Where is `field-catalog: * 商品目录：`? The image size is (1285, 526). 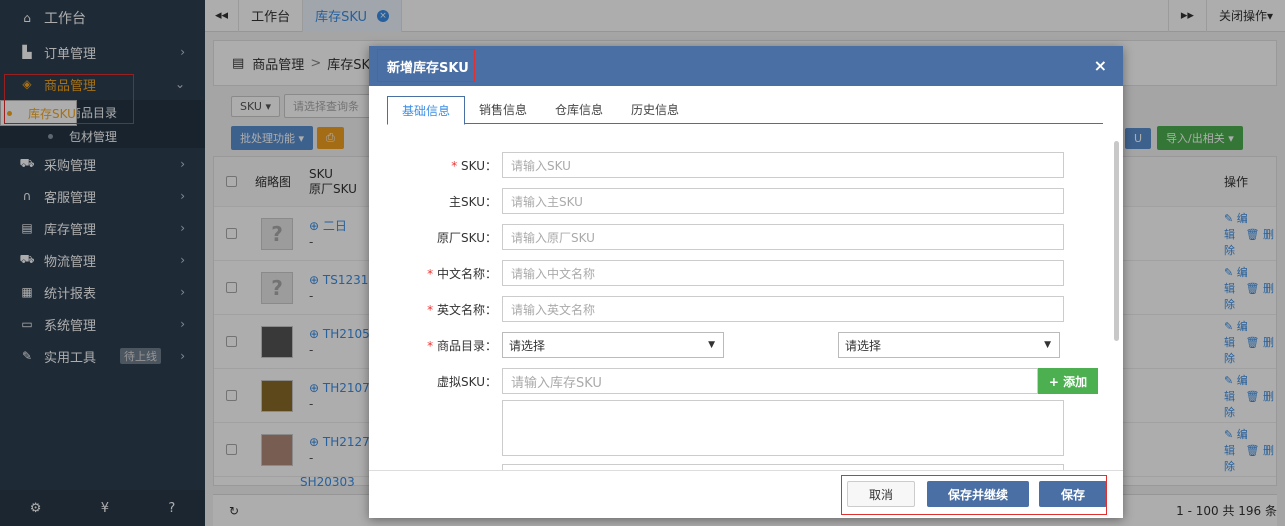
field-catalog: * 商品目录： is located at coordinates (433, 345).